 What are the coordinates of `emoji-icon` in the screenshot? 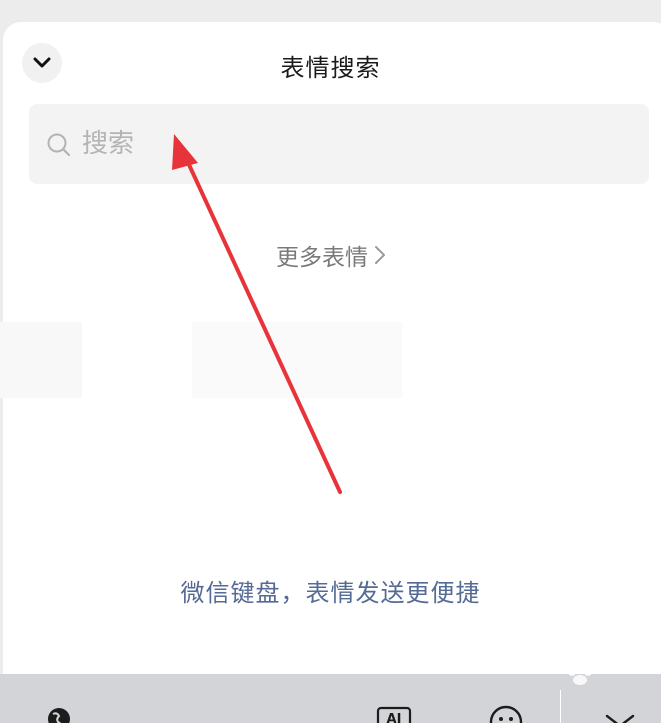 It's located at (506, 713).